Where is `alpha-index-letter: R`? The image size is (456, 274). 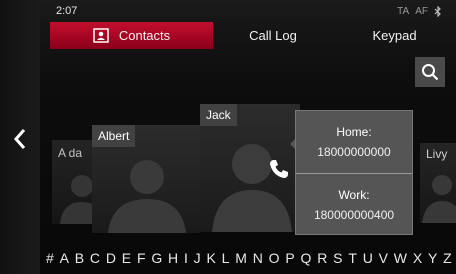
alpha-index-letter: R is located at coordinates (322, 258).